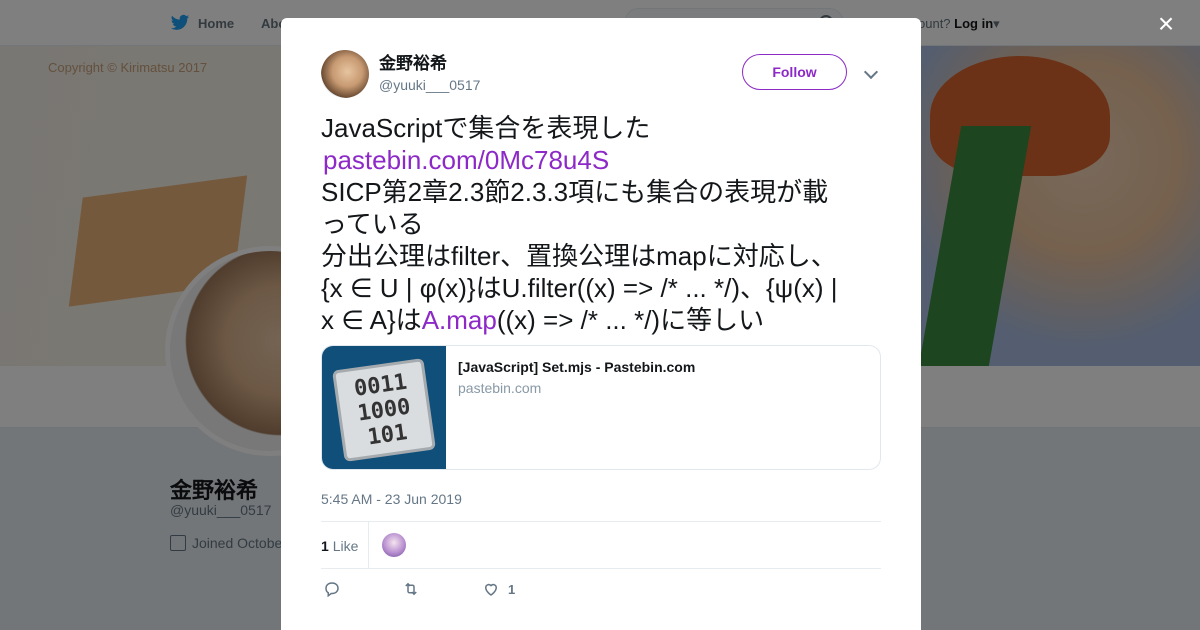 The width and height of the screenshot is (1200, 630). Describe the element at coordinates (871, 72) in the screenshot. I see `chevron-down-icon` at that location.